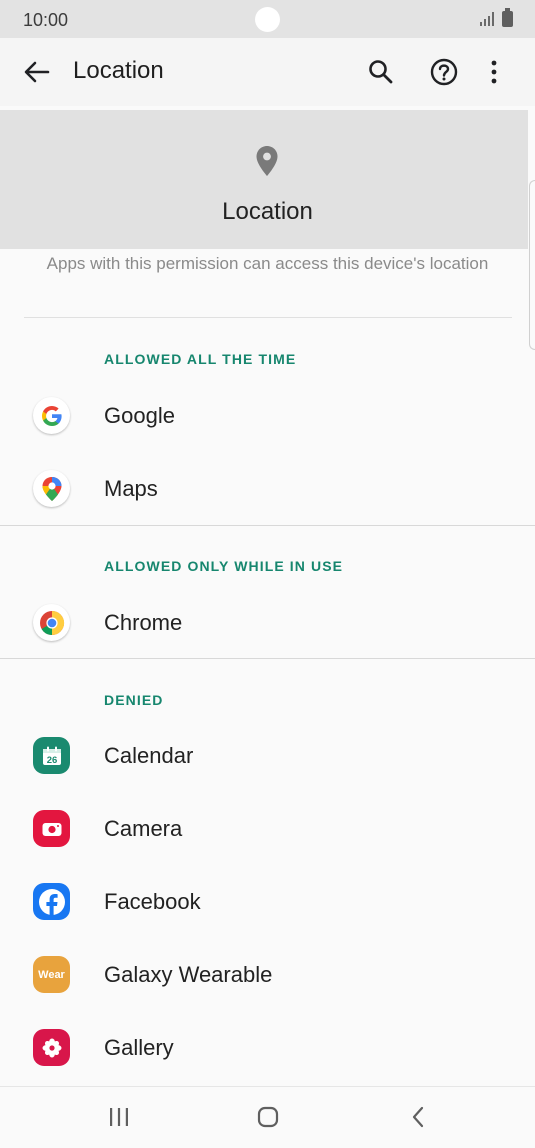 The width and height of the screenshot is (535, 1148). What do you see at coordinates (267, 829) in the screenshot?
I see `app-row-camera: Camera` at bounding box center [267, 829].